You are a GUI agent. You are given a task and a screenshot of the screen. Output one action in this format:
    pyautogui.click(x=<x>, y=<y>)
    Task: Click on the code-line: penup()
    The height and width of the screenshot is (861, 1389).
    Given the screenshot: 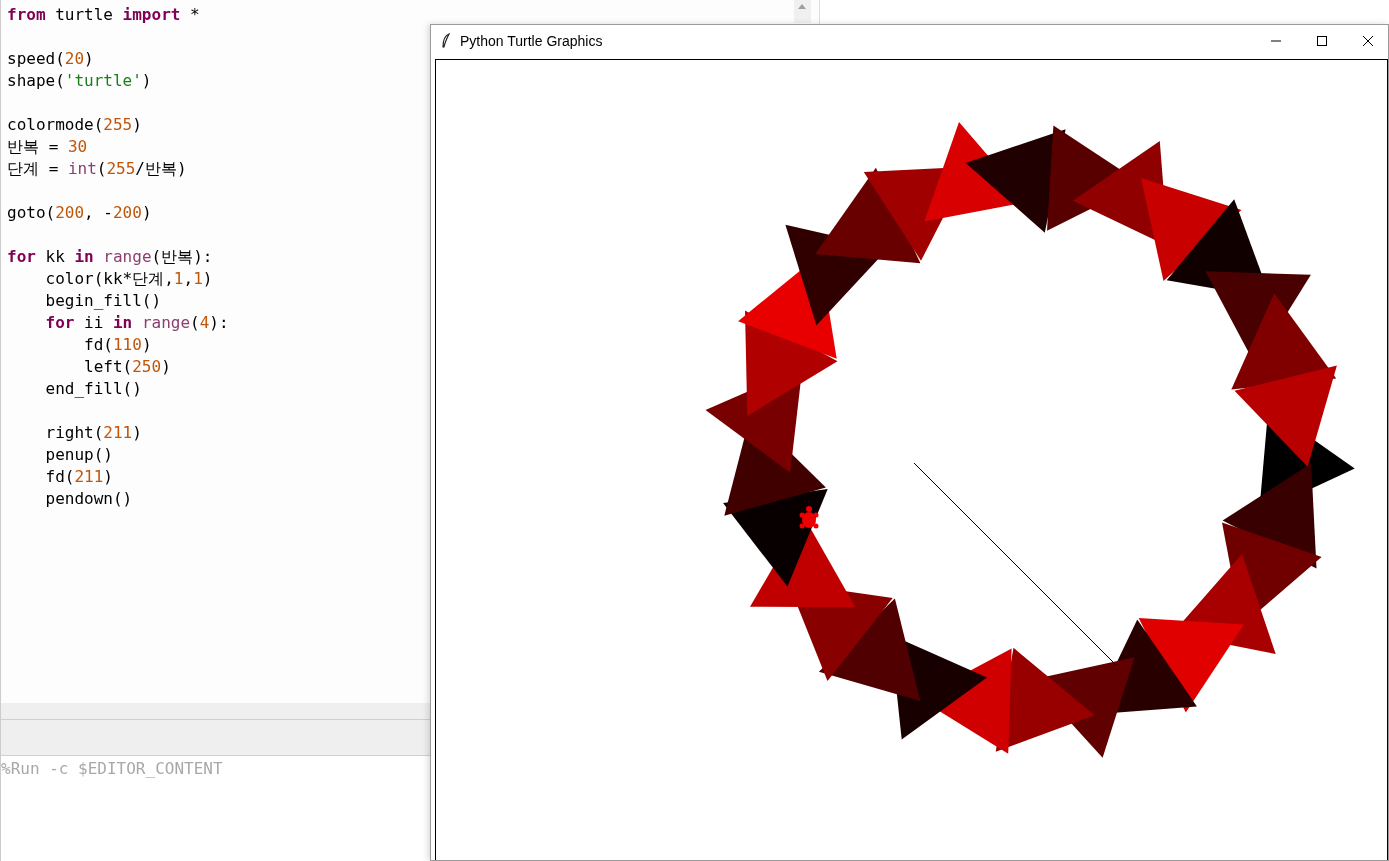 What is the action you would take?
    pyautogui.click(x=78, y=455)
    